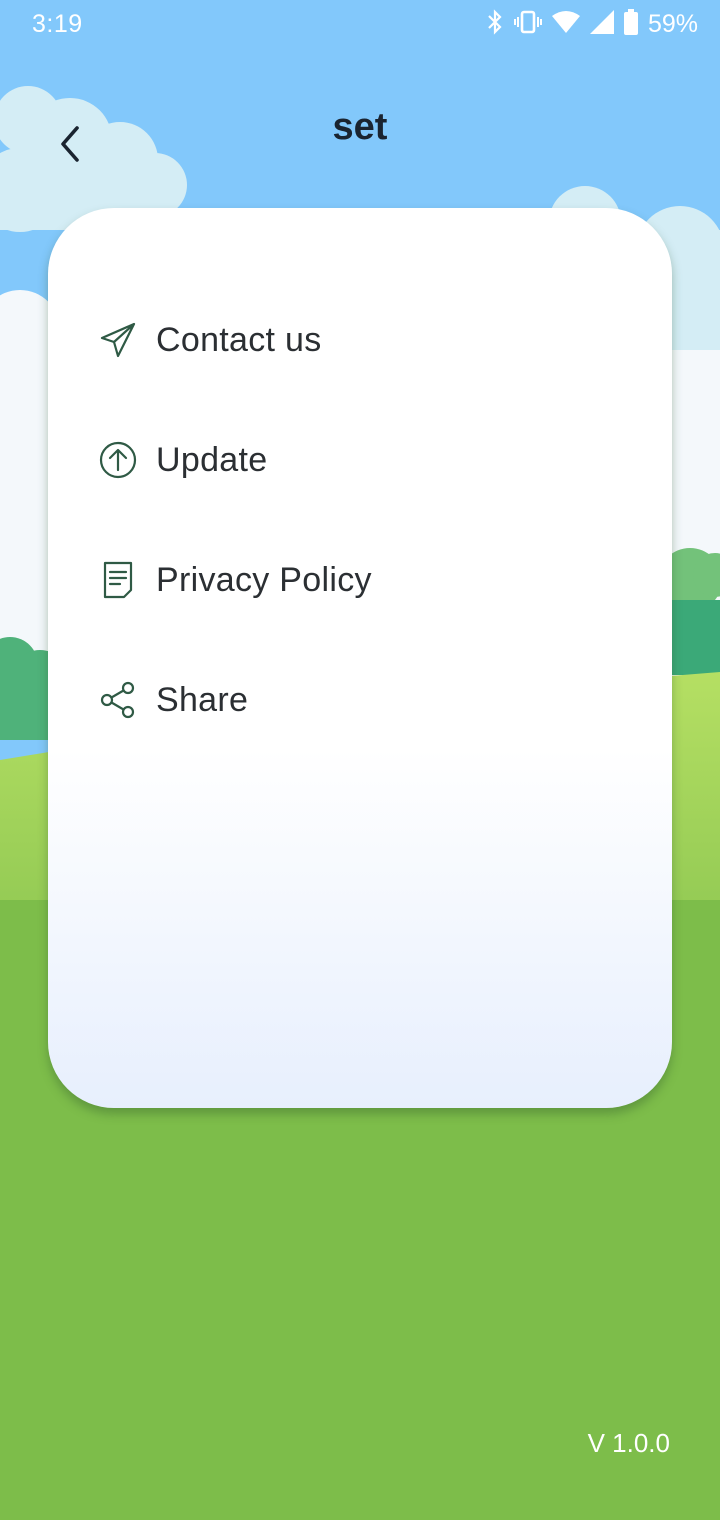 Image resolution: width=720 pixels, height=1520 pixels. Describe the element at coordinates (527, 24) in the screenshot. I see `vibrate-icon` at that location.